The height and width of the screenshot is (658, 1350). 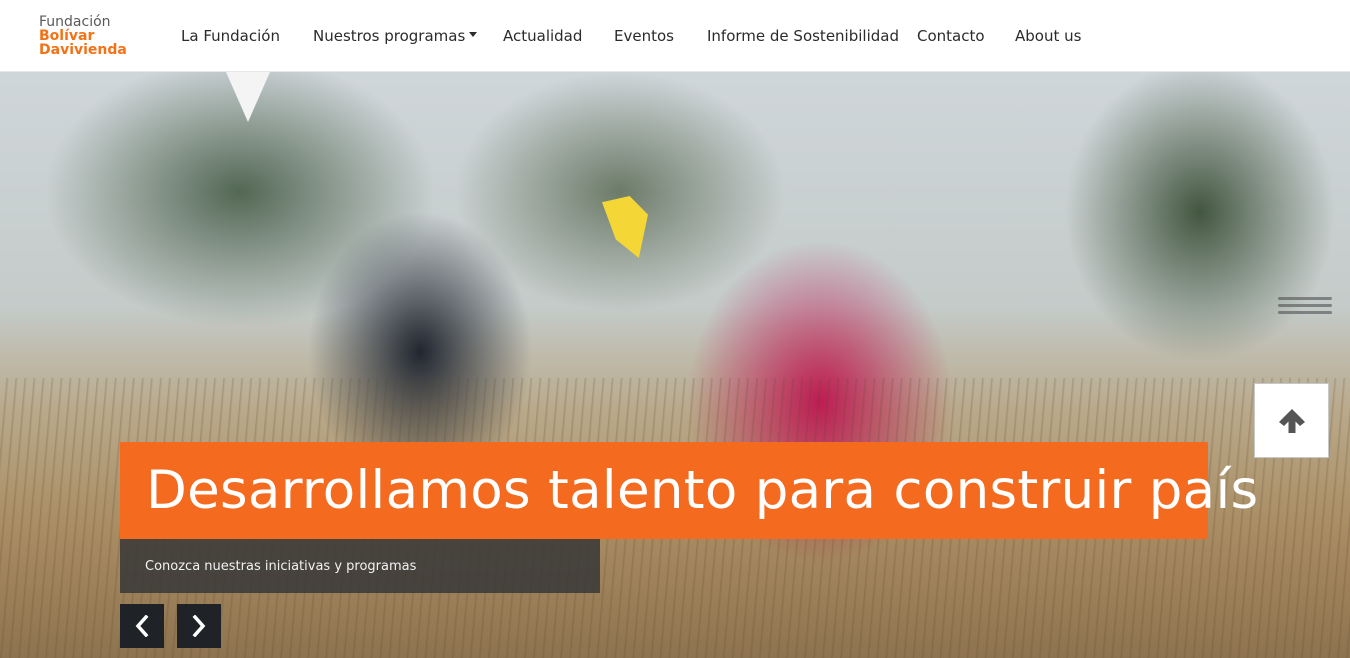 I want to click on paper-plane-yellow, so click(x=625, y=227).